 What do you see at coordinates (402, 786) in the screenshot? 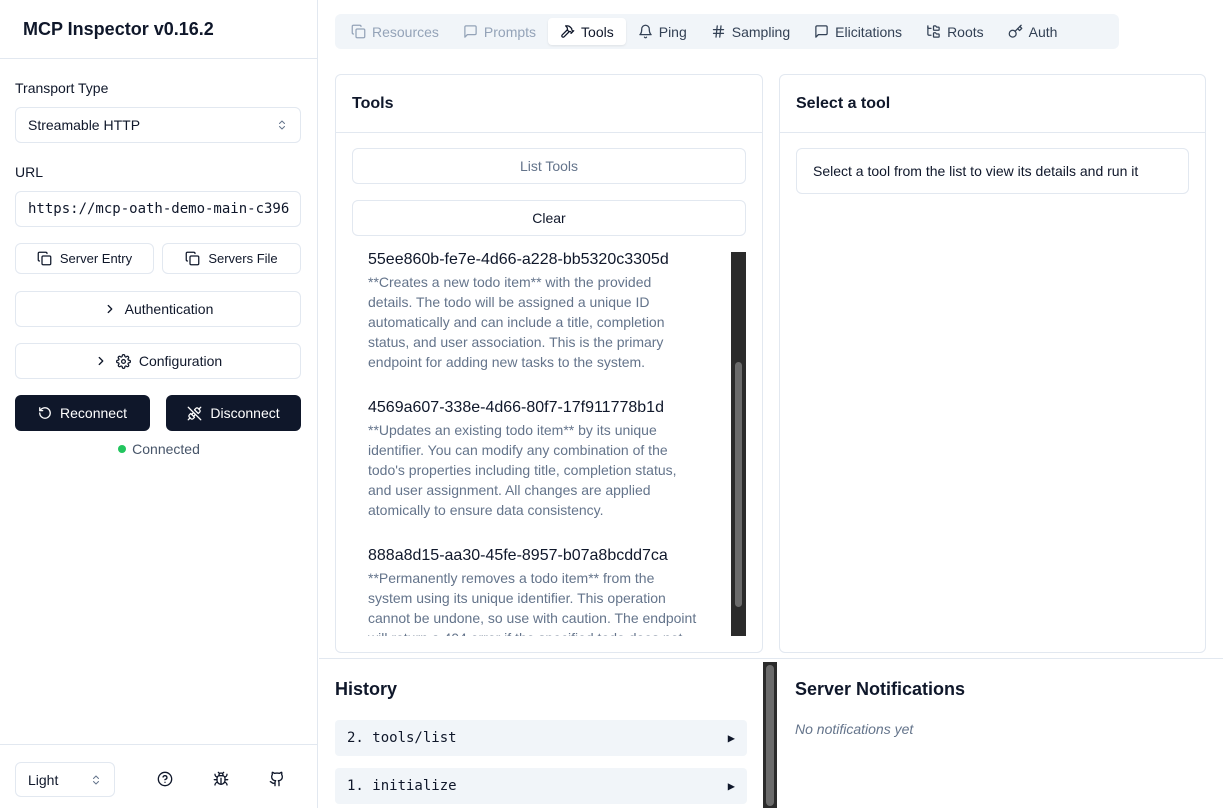
I see `history-item-label: 1. initialize` at bounding box center [402, 786].